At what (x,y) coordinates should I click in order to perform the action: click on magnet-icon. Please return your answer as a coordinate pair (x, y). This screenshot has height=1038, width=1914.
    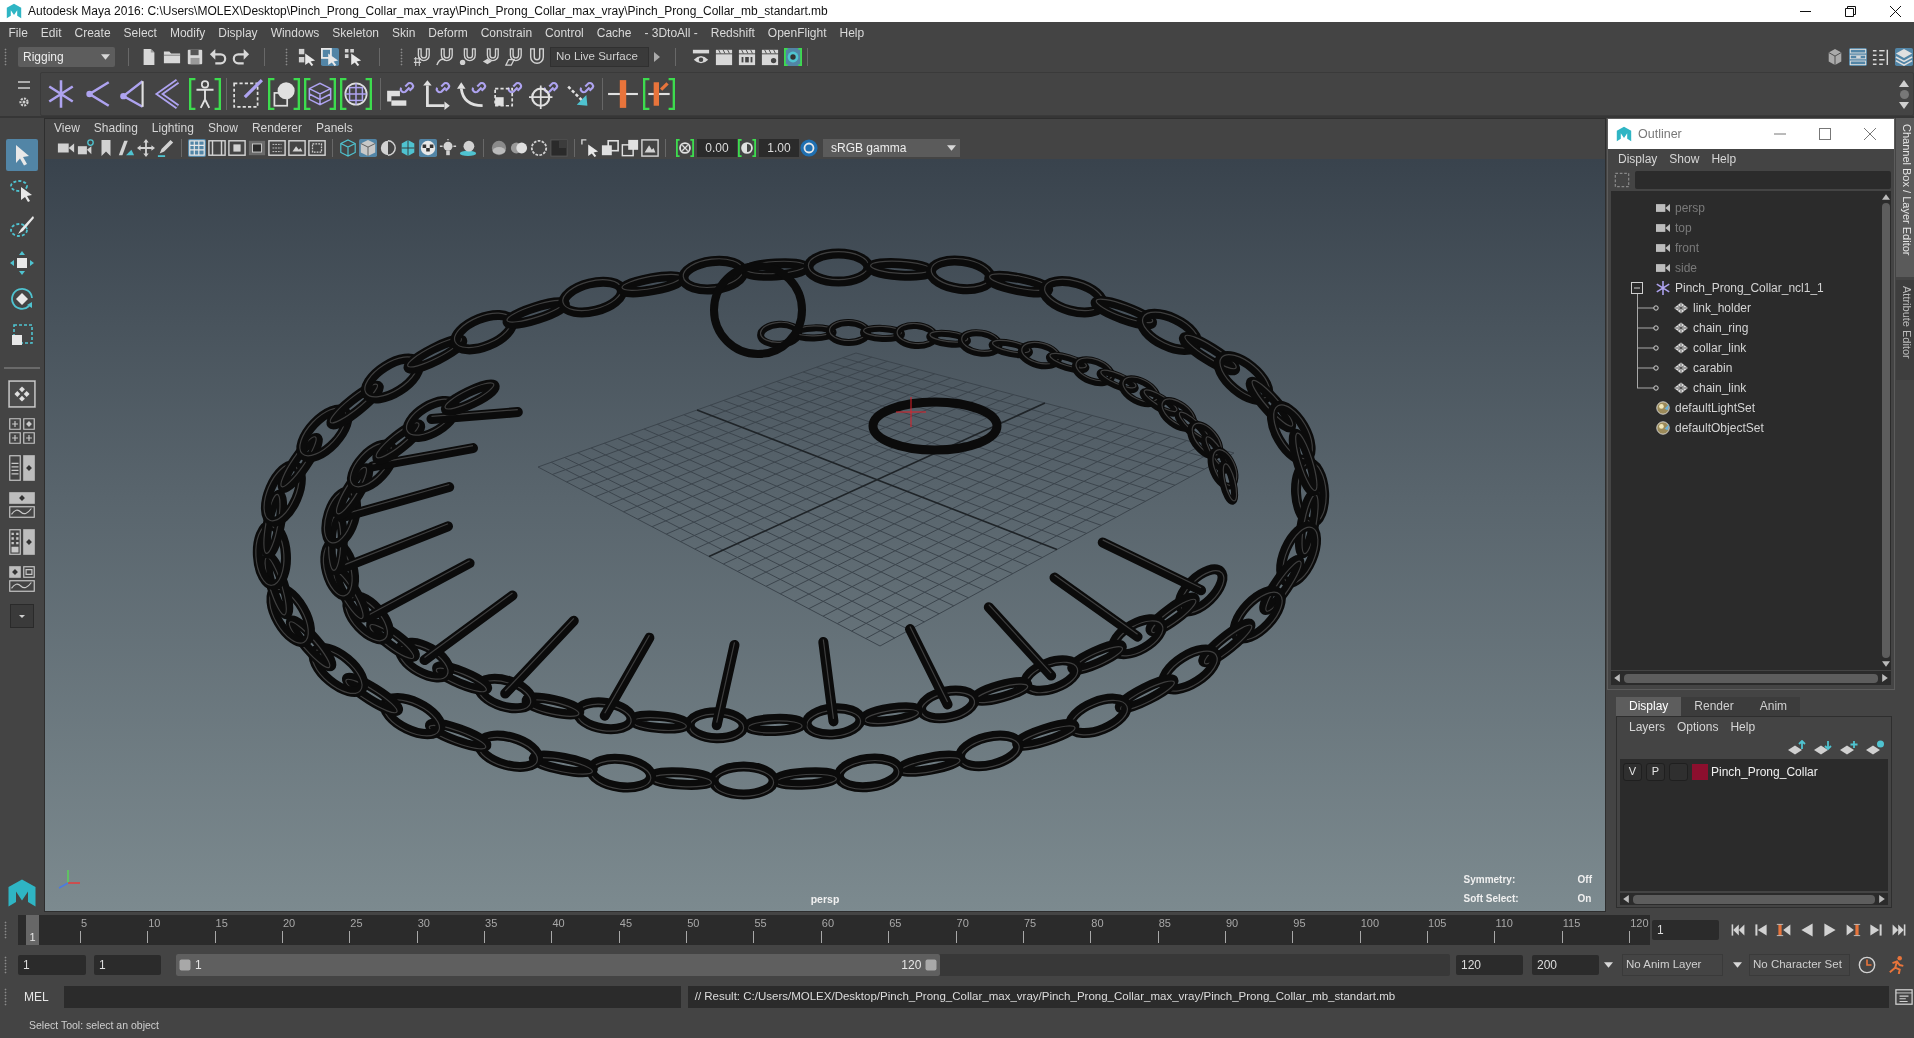
    Looking at the image, I should click on (537, 57).